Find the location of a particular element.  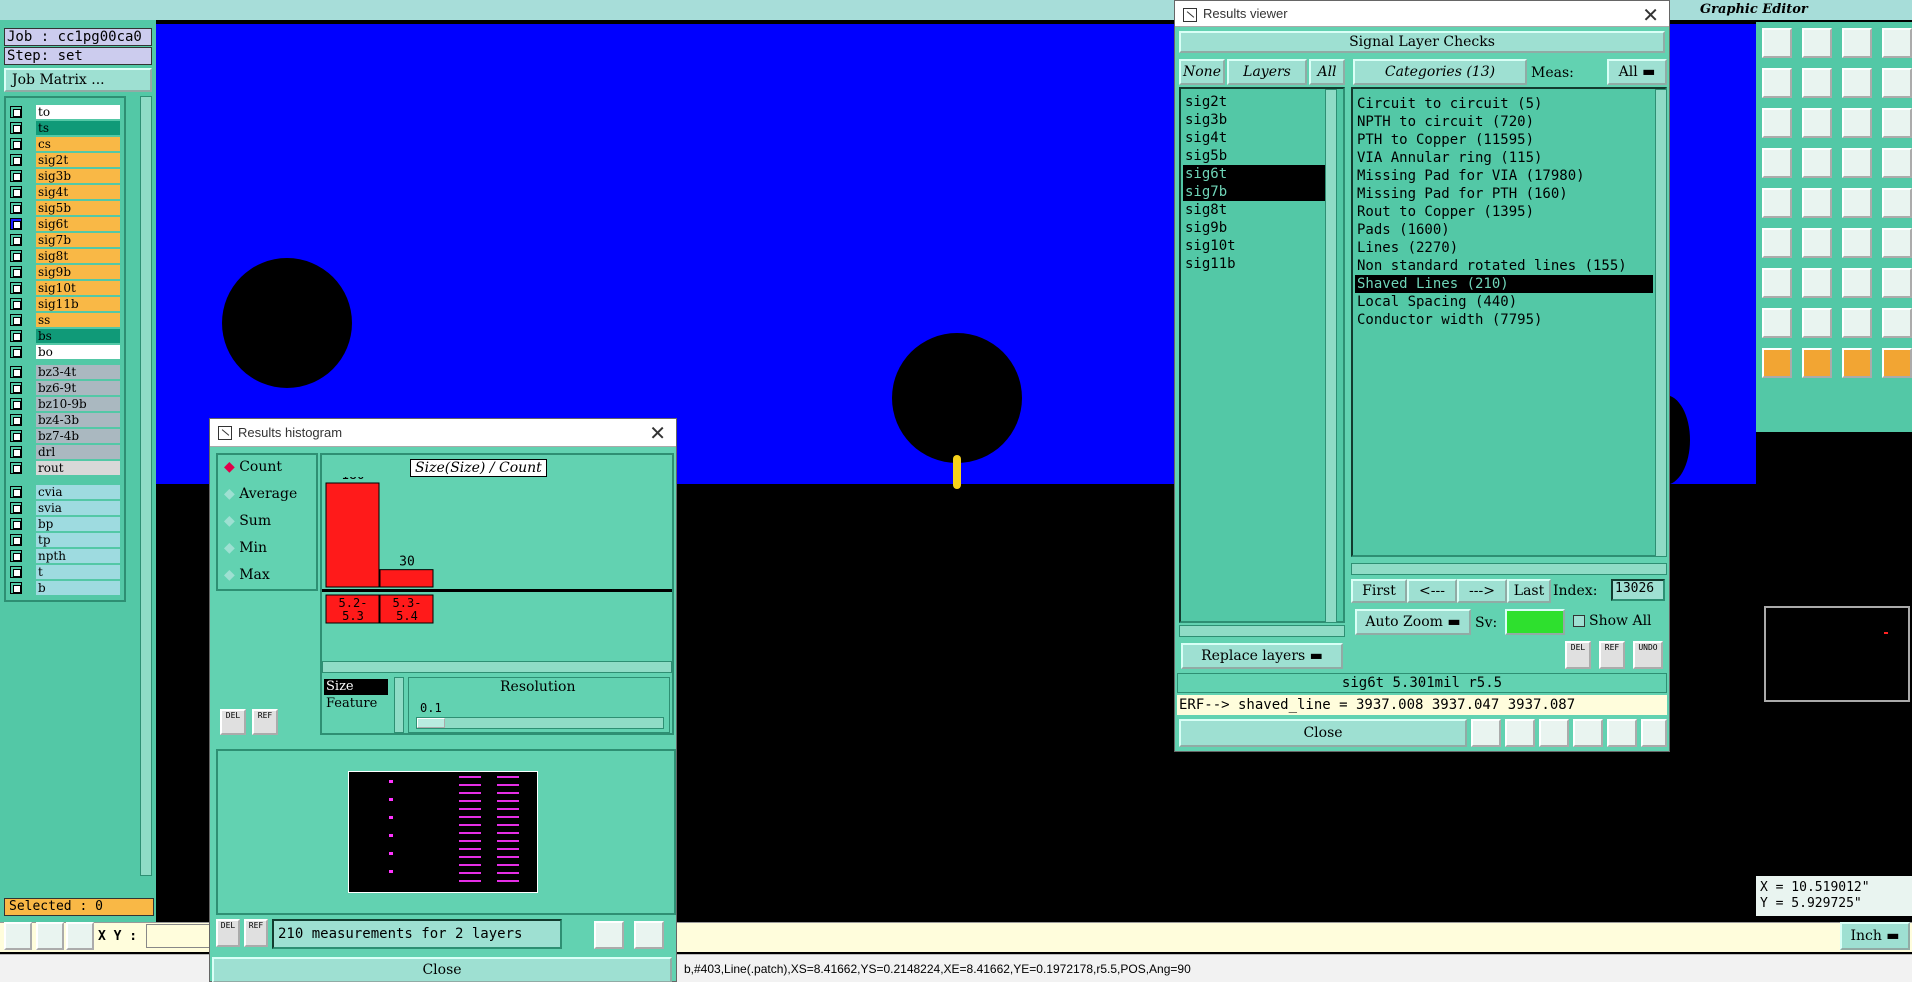

layer-list-item: sig10t is located at coordinates (1255, 246).